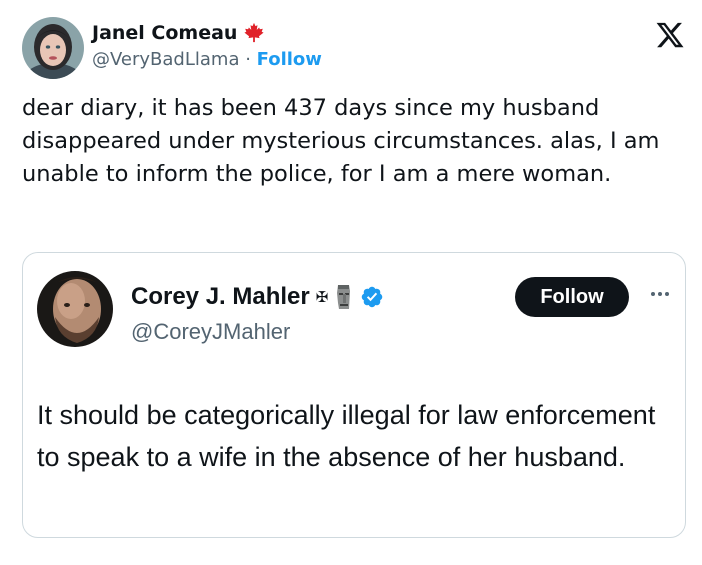  I want to click on maple-leaf-icon, so click(254, 32).